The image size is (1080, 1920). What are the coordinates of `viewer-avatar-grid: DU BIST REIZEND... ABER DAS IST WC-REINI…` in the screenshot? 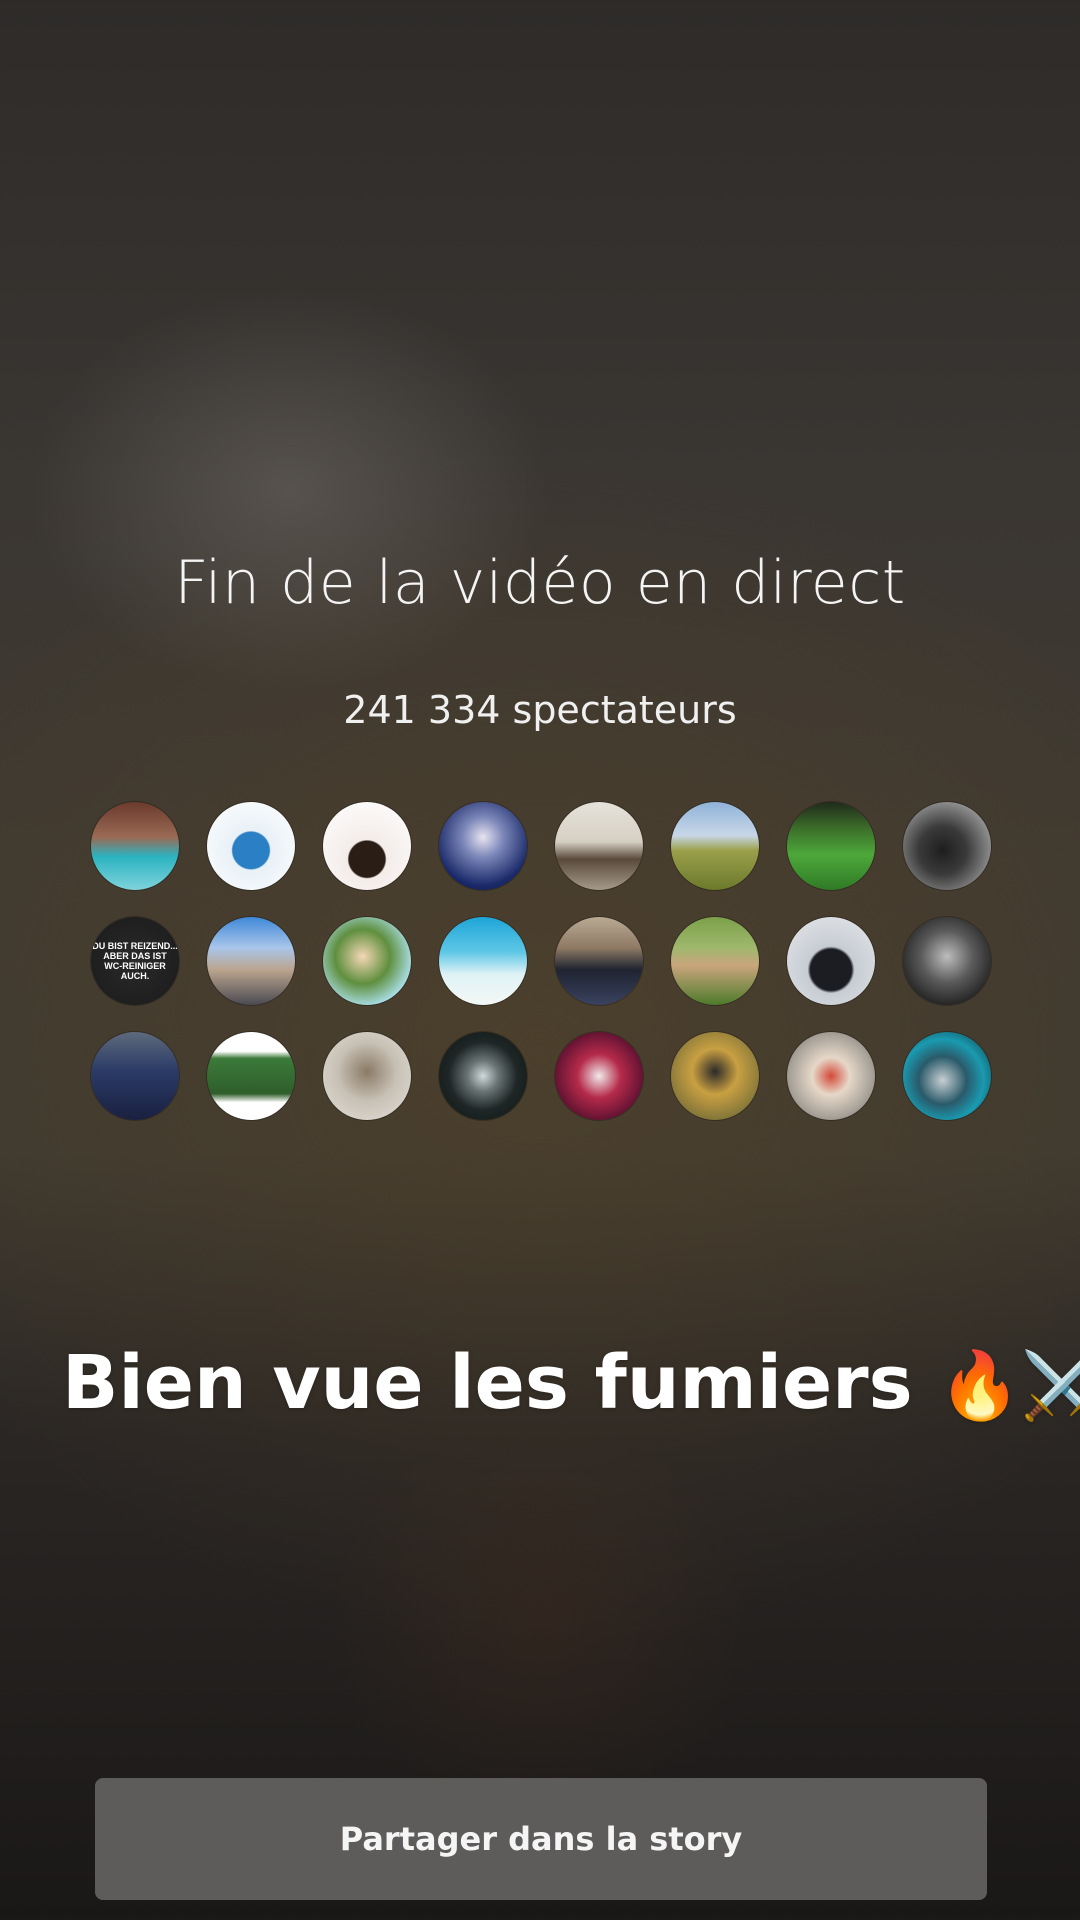 It's located at (541, 961).